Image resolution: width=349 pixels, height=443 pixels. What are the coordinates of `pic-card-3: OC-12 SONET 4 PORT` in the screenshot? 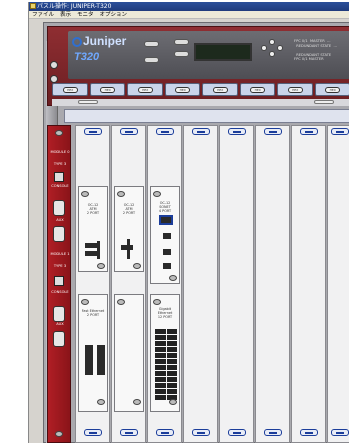 It's located at (165, 235).